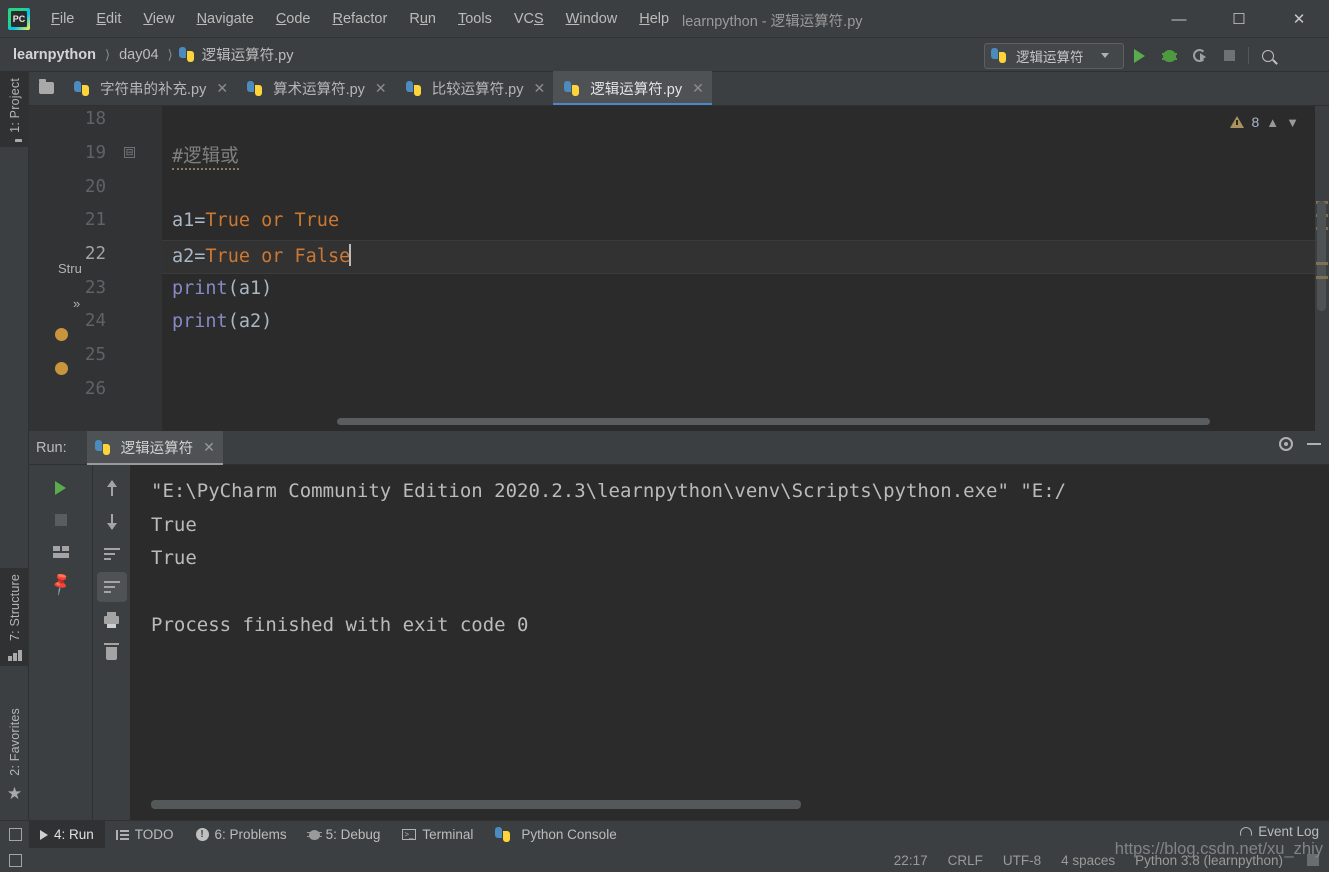  Describe the element at coordinates (1264, 122) in the screenshot. I see `inspection-widget: 8 ▲ ▼` at that location.